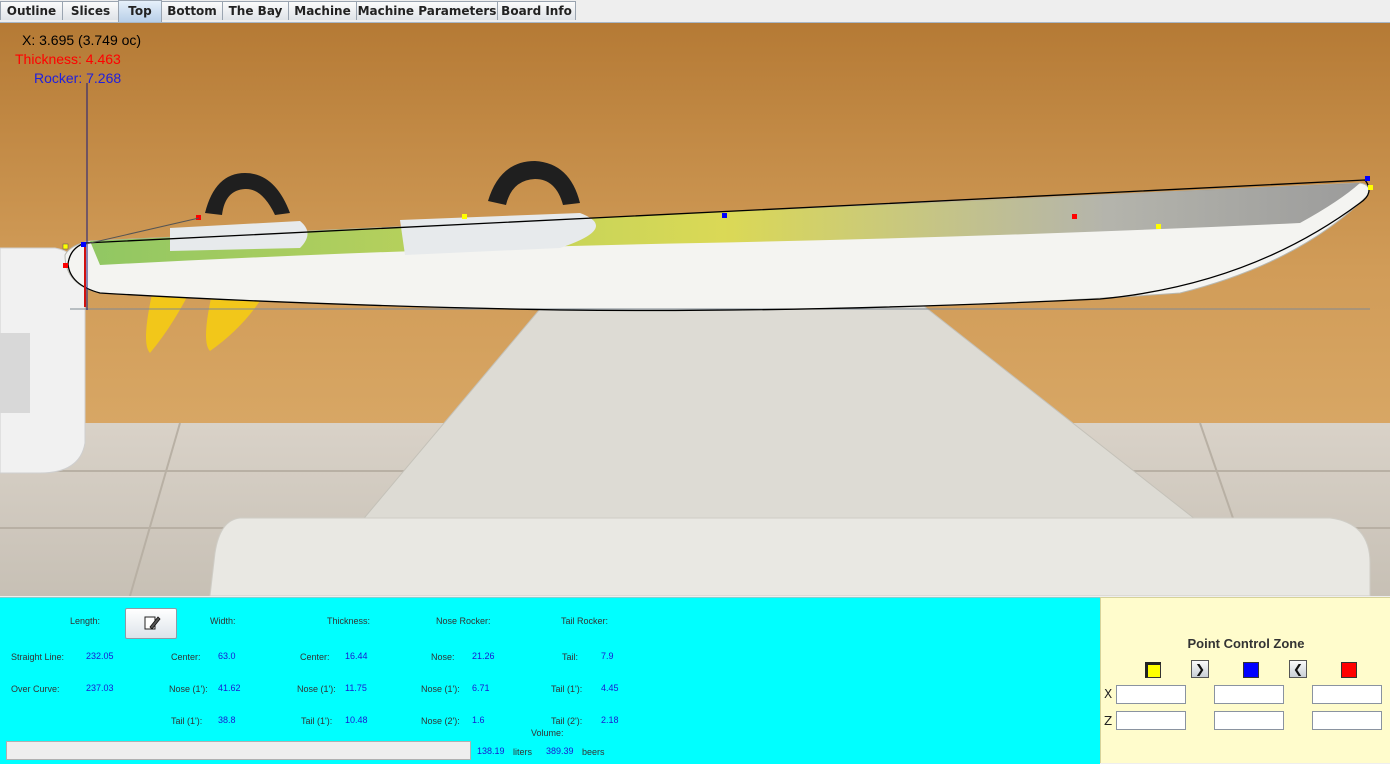 Image resolution: width=1390 pixels, height=764 pixels. I want to click on point-control-zone: Point Control Zone ❯ ❮ X Z, so click(1245, 680).